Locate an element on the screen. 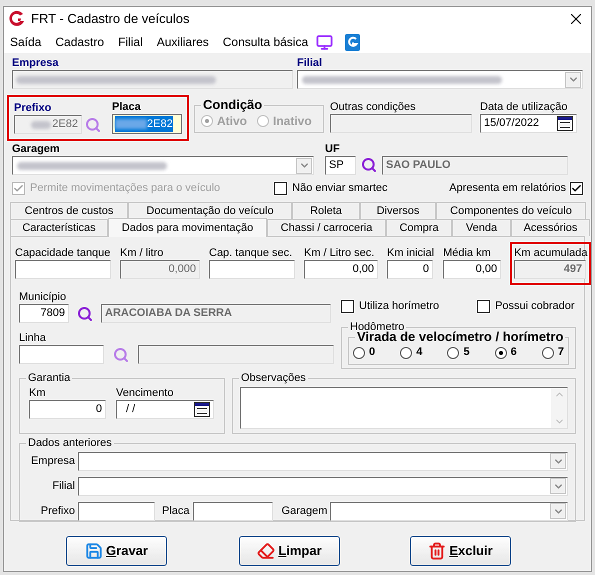 The height and width of the screenshot is (575, 595). text-area is located at coordinates (404, 407).